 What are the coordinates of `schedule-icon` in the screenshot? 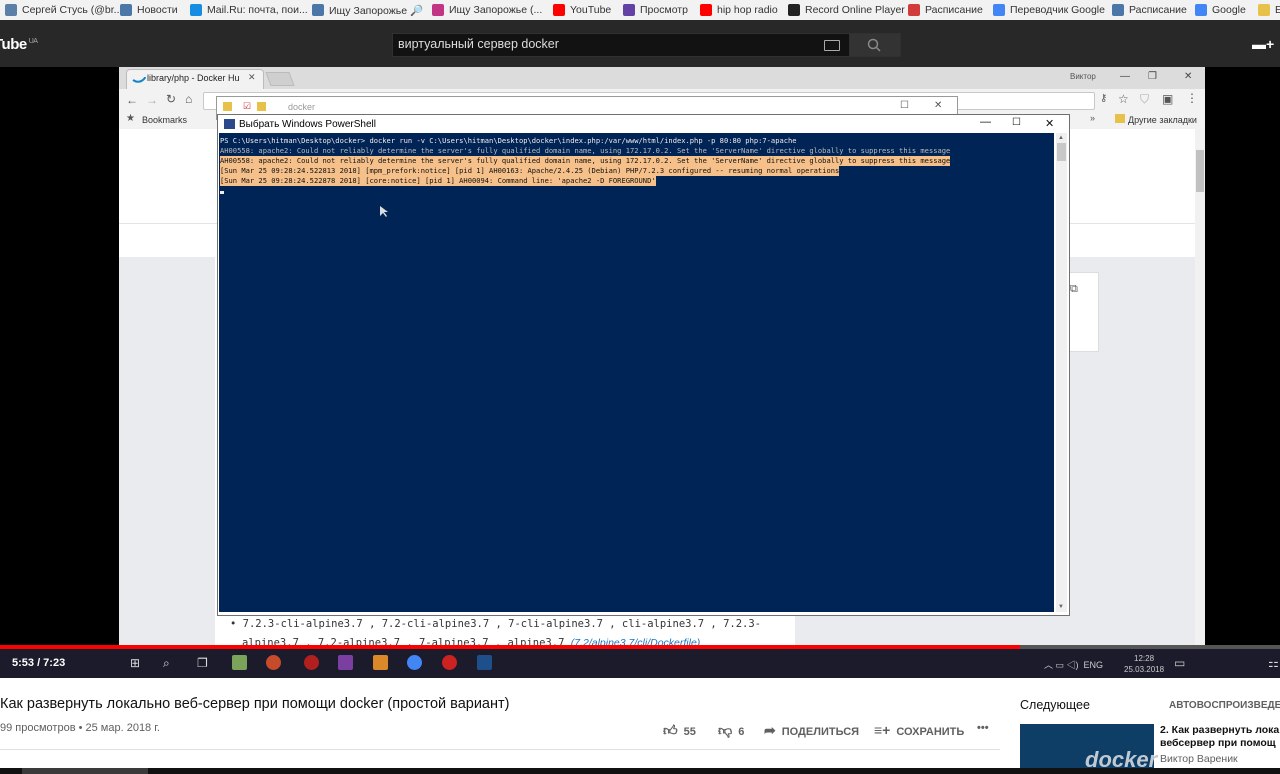 It's located at (914, 10).